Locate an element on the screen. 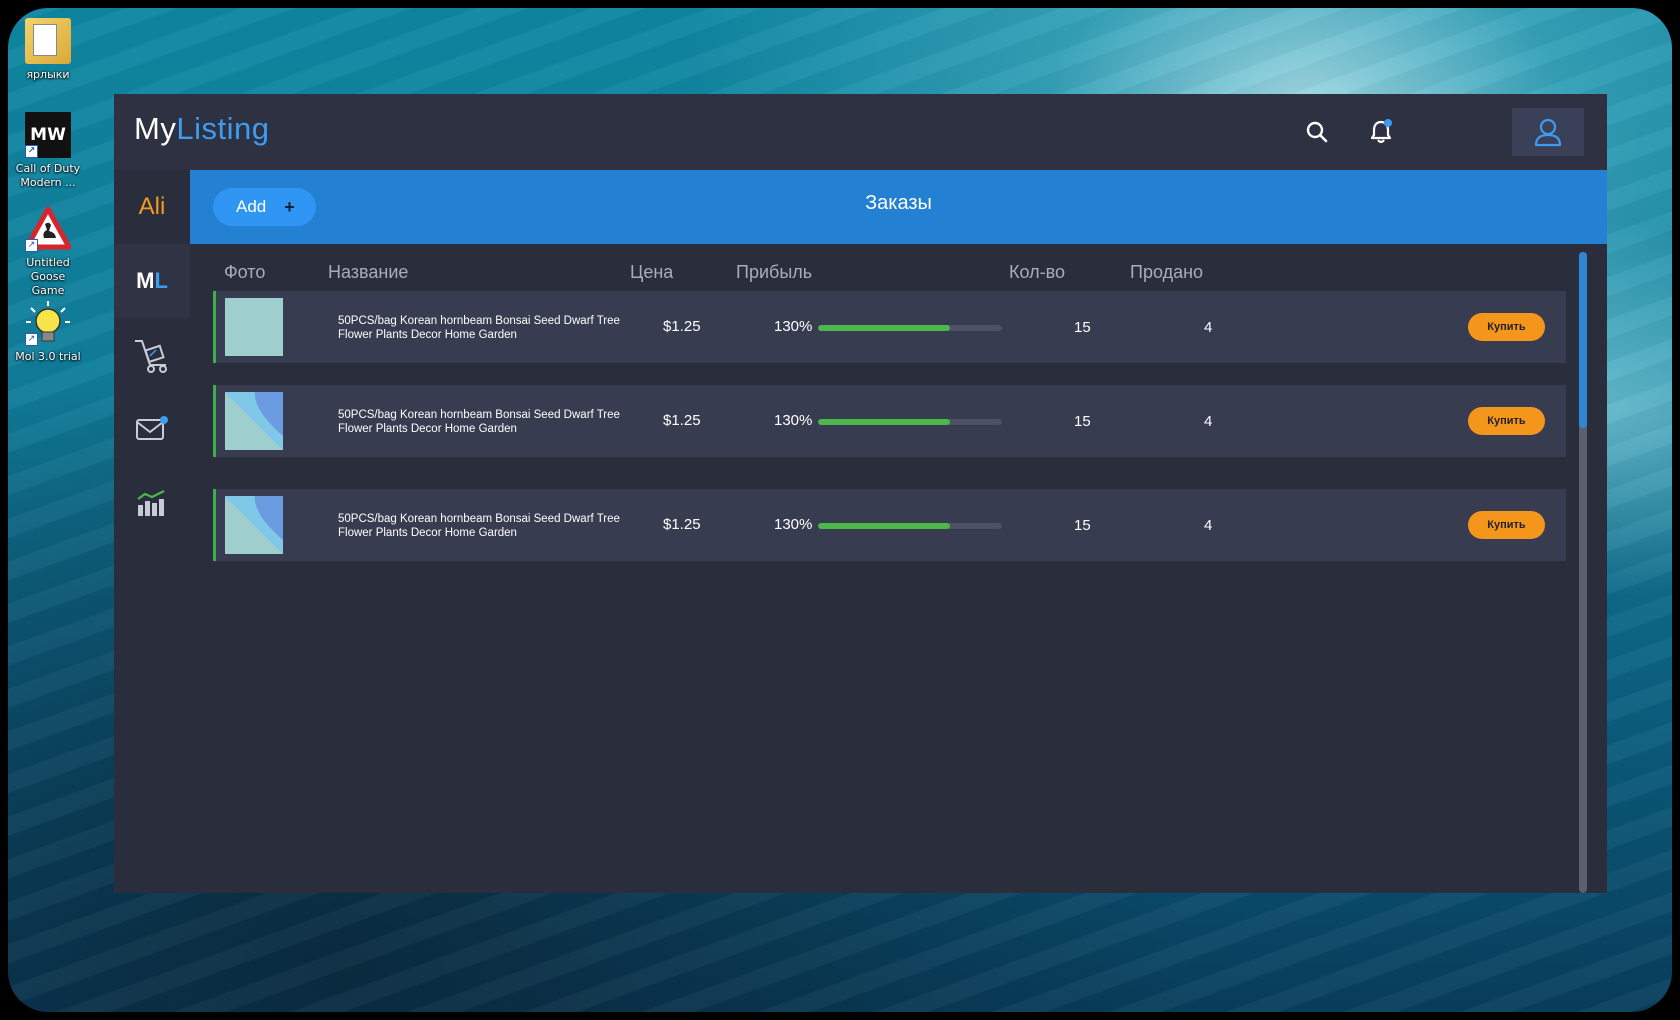 This screenshot has width=1680, height=1020. logo-suffix: Listing is located at coordinates (223, 128).